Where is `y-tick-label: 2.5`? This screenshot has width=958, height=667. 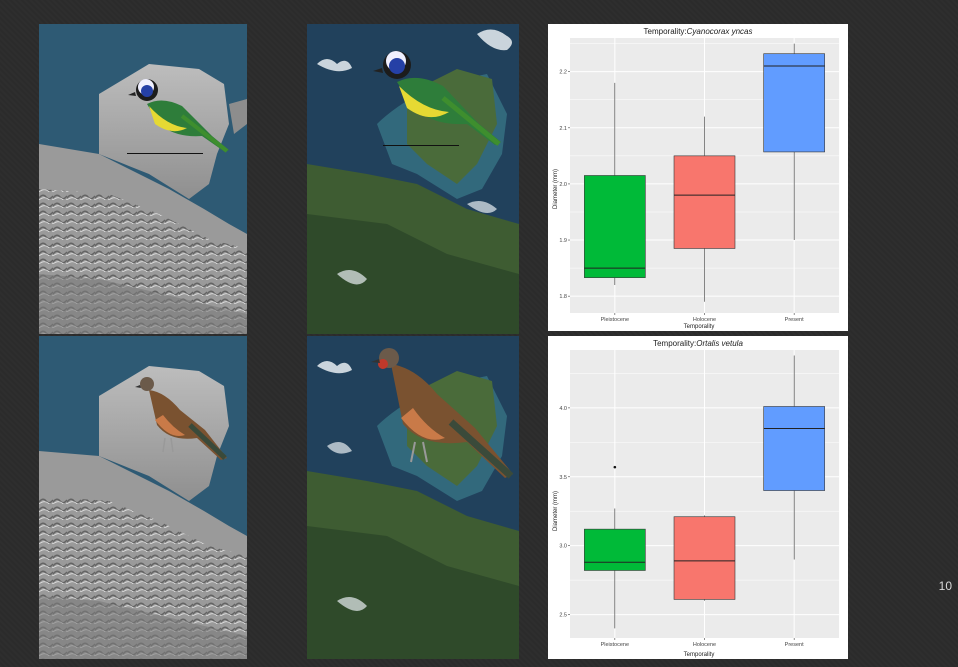 y-tick-label: 2.5 is located at coordinates (563, 616).